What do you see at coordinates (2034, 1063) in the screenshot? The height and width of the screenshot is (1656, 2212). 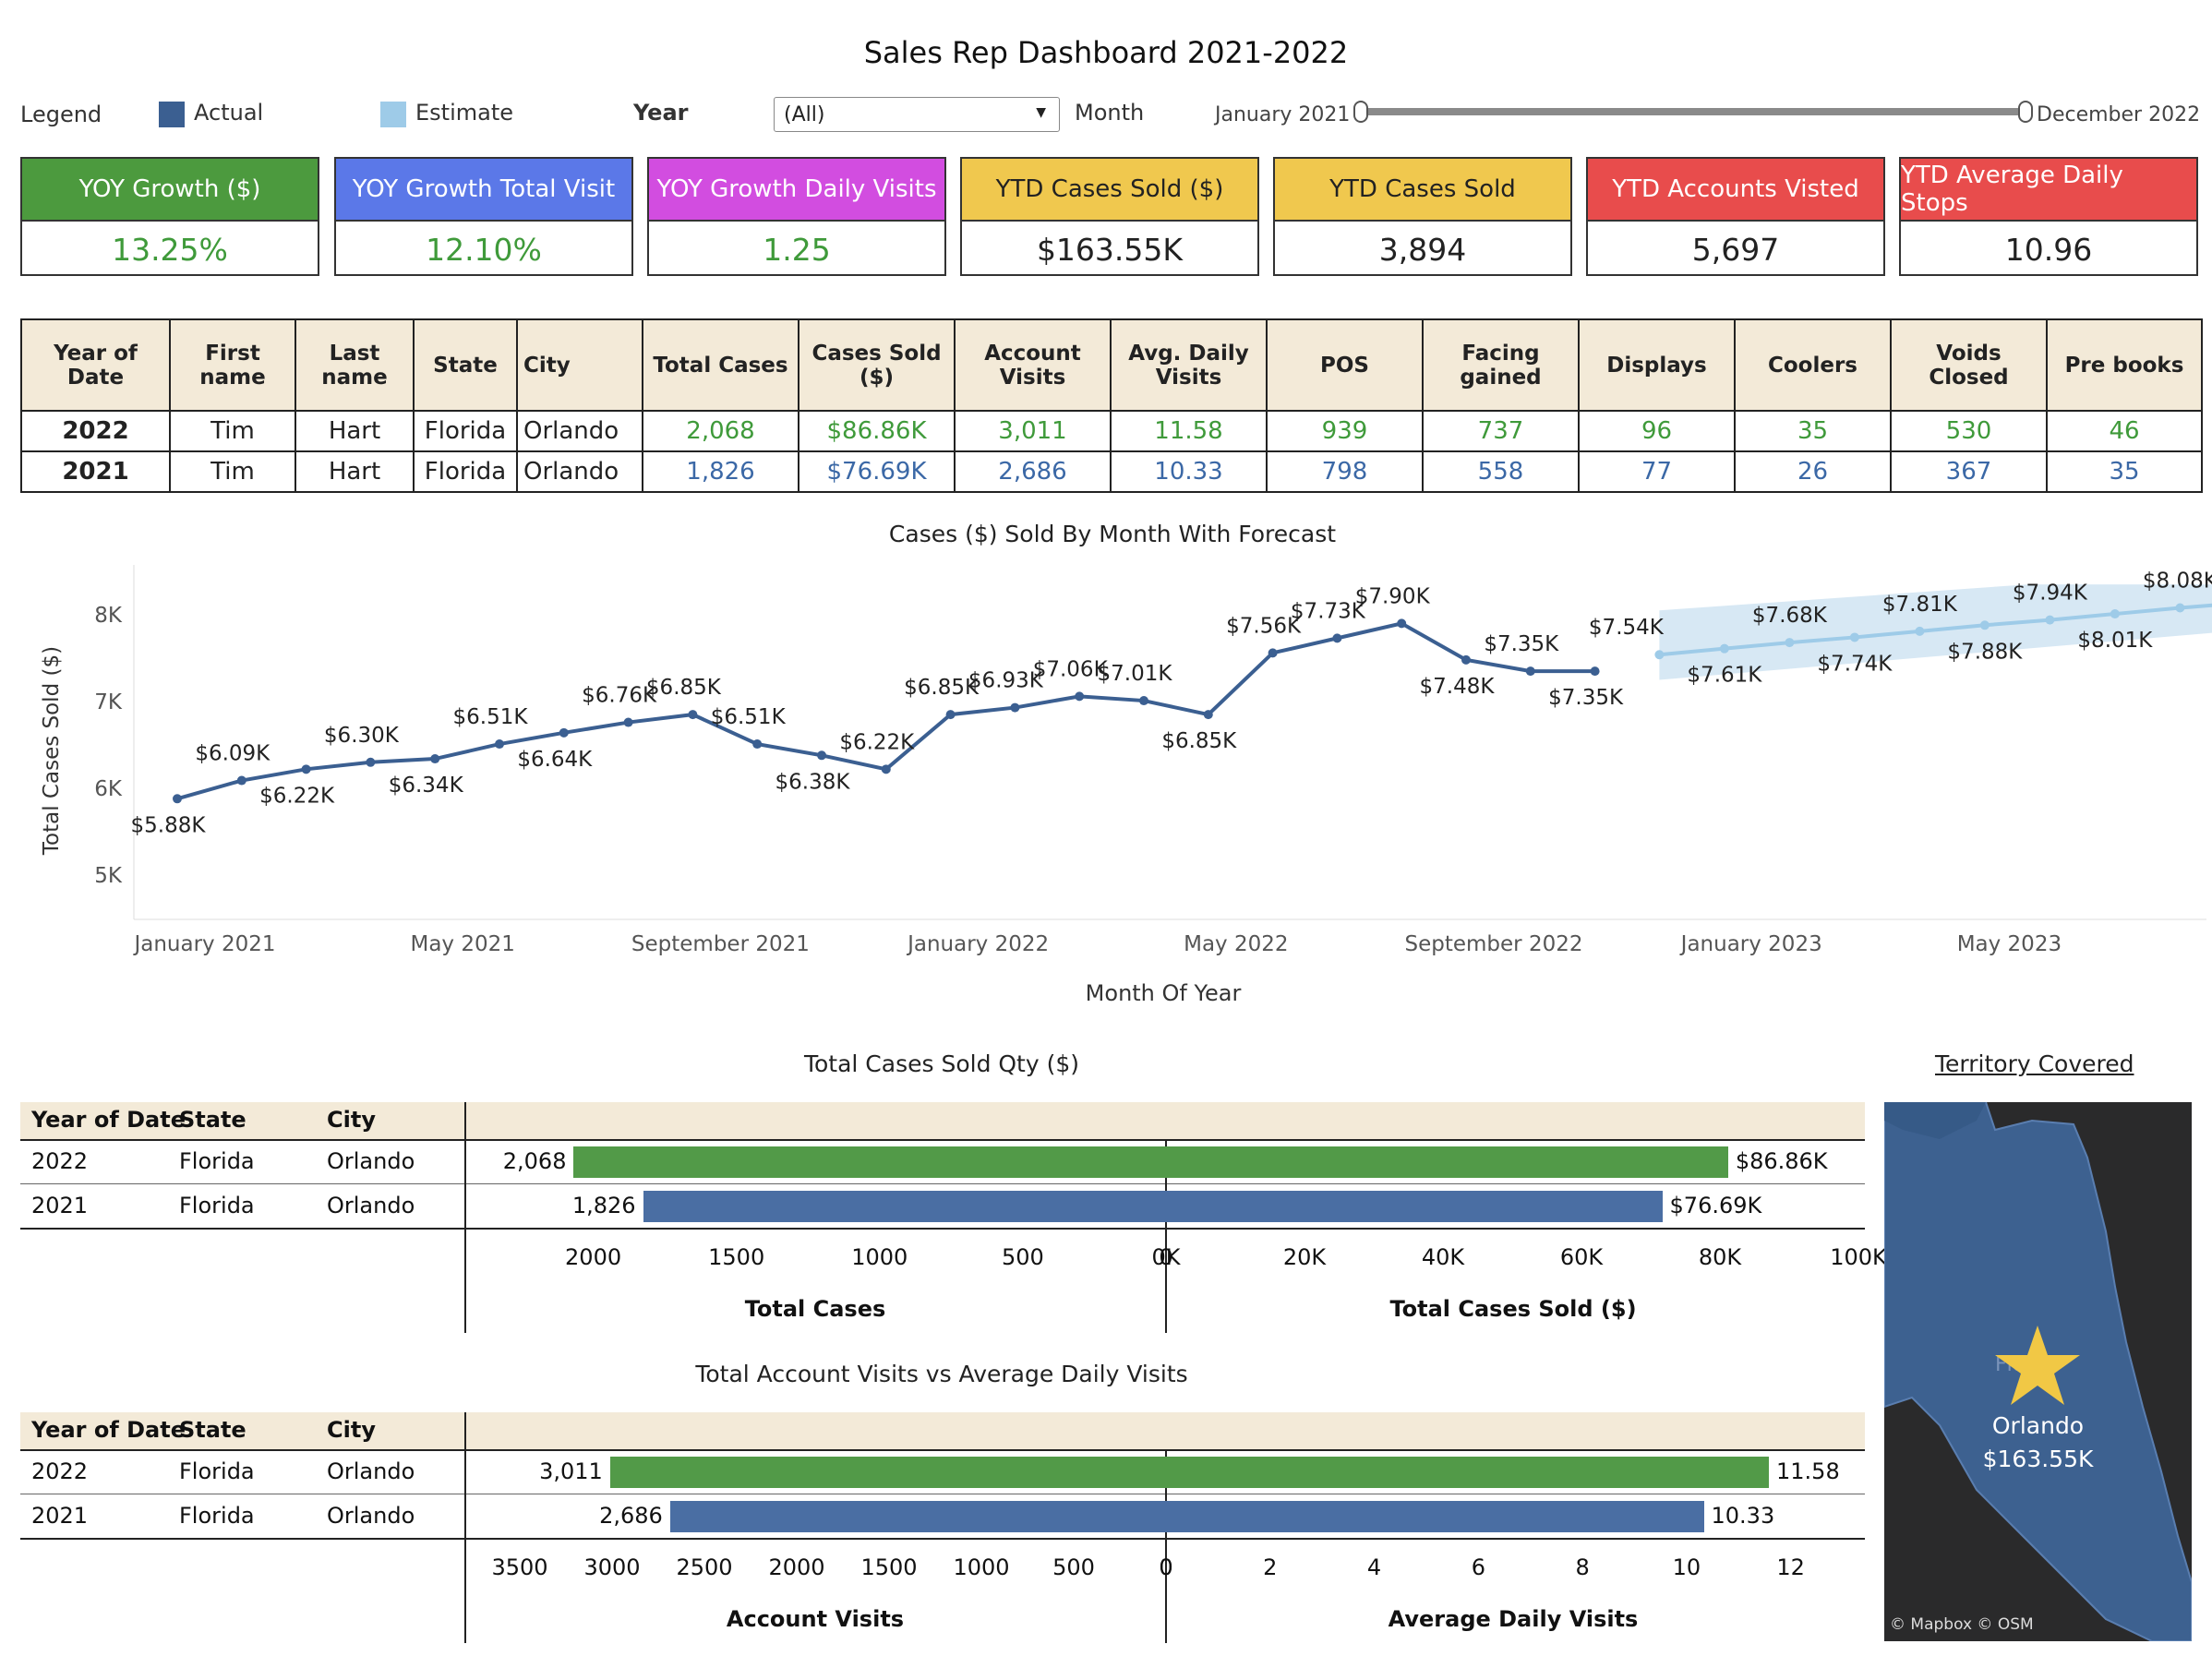 I see `map-title-link: Territory Covered` at bounding box center [2034, 1063].